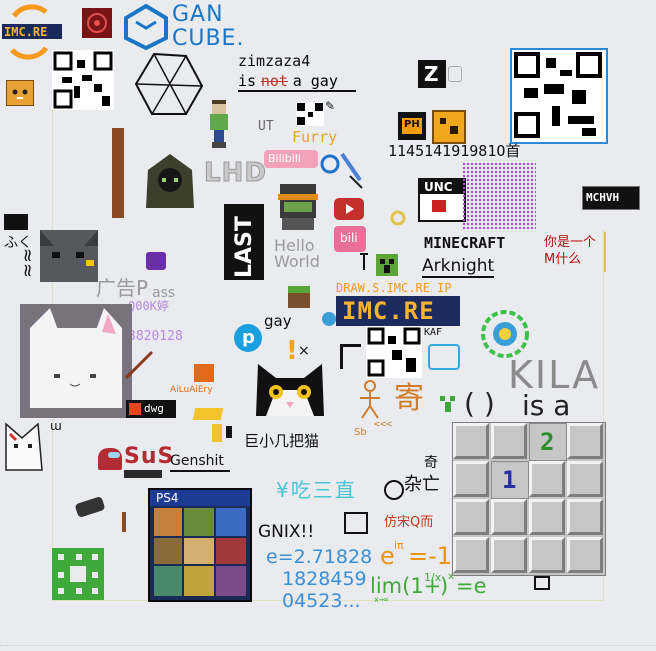 The width and height of the screenshot is (656, 651). Describe the element at coordinates (139, 365) in the screenshot. I see `red-stick-icon` at that location.